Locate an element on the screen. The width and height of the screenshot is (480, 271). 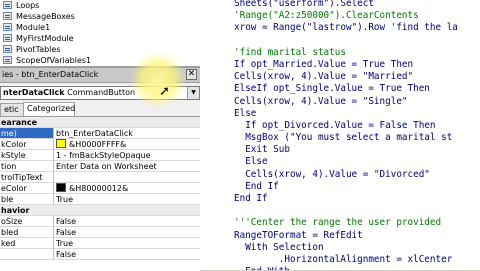
property-row: kStyle 1 - fmBackStyleOpaque is located at coordinates (100, 155).